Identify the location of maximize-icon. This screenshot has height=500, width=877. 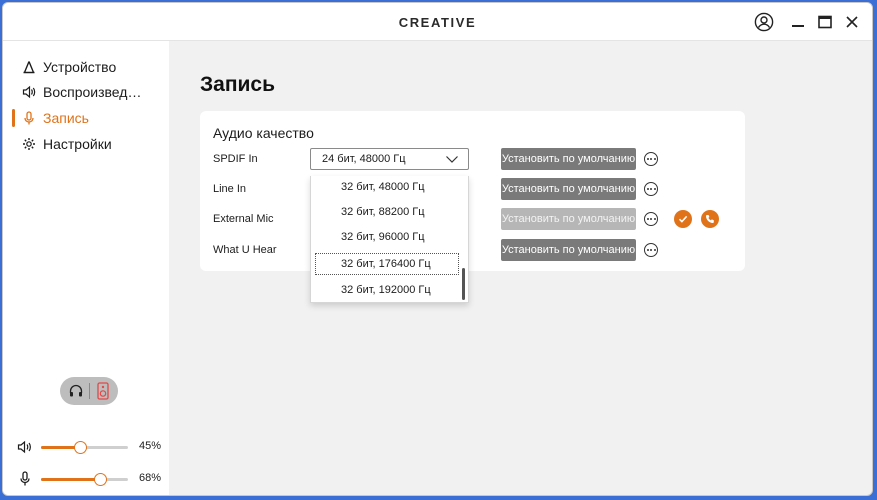
(825, 22).